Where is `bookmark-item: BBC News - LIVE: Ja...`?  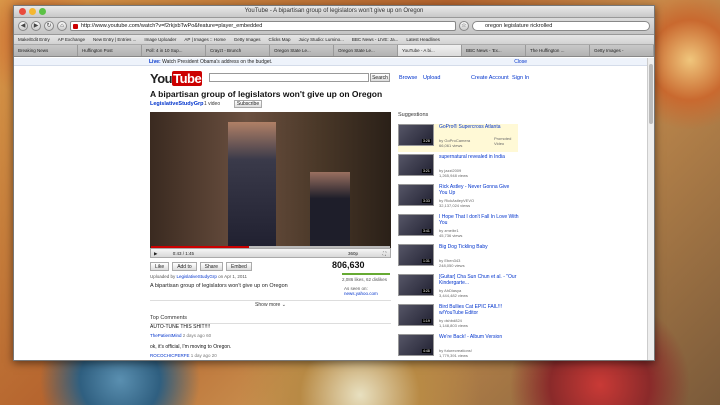 bookmark-item: BBC News - LIVE: Ja... is located at coordinates (375, 39).